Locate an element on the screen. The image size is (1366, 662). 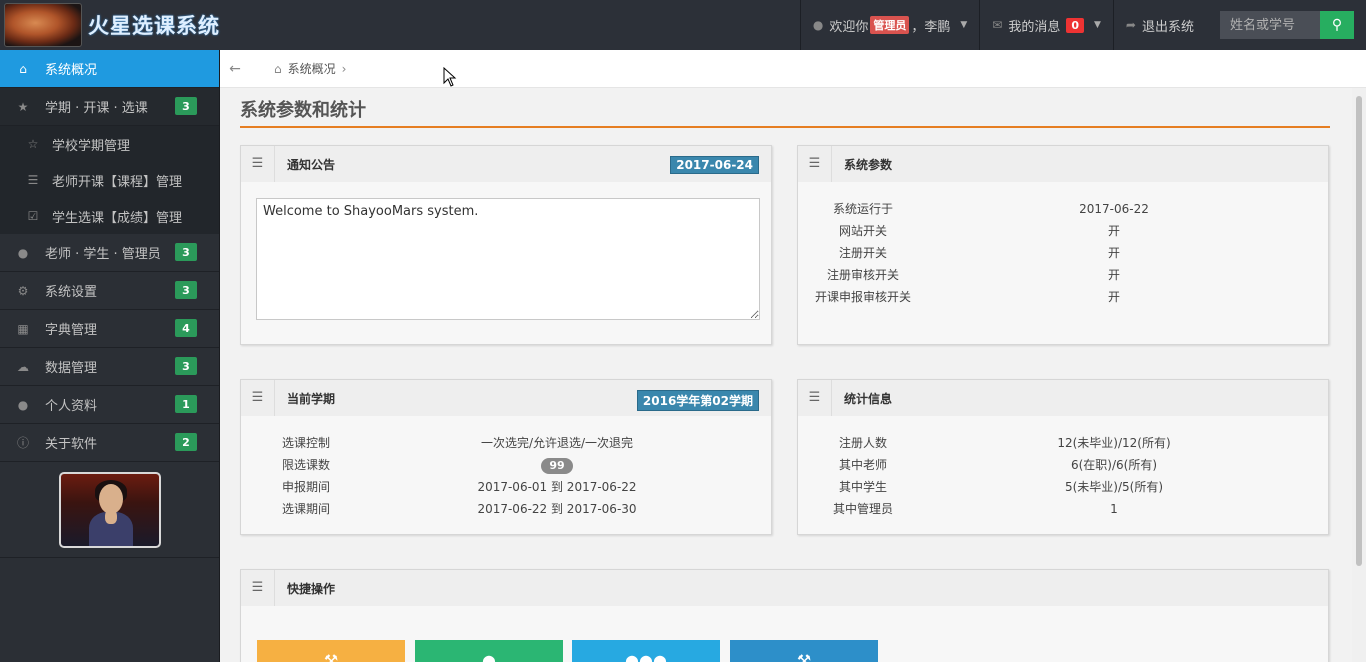
check-square-icon: ☑ is located at coordinates (33, 216).